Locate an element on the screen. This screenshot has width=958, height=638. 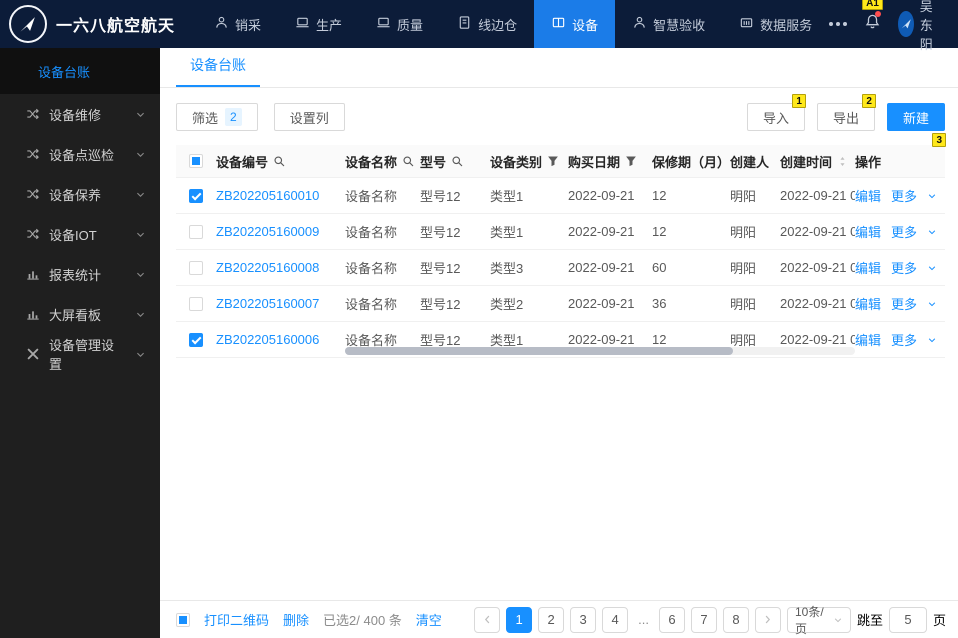
sidebar-item-equipment-repair: 设备维修 is located at coordinates (80, 114).